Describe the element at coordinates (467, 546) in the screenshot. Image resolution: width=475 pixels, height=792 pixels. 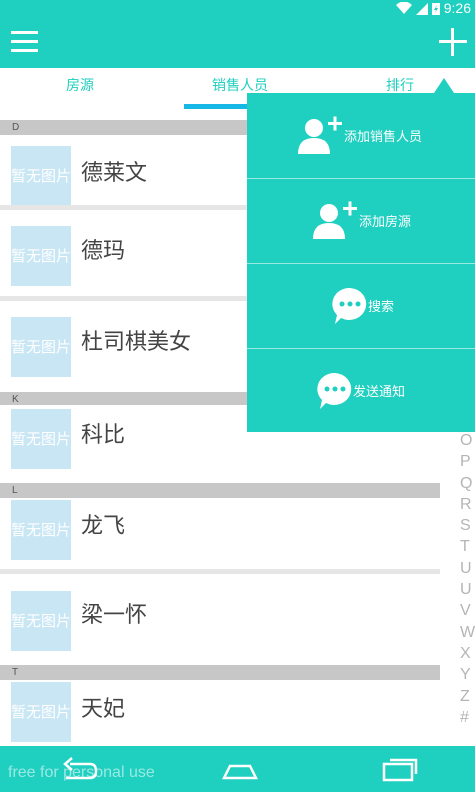
I see `index-letter: T` at that location.